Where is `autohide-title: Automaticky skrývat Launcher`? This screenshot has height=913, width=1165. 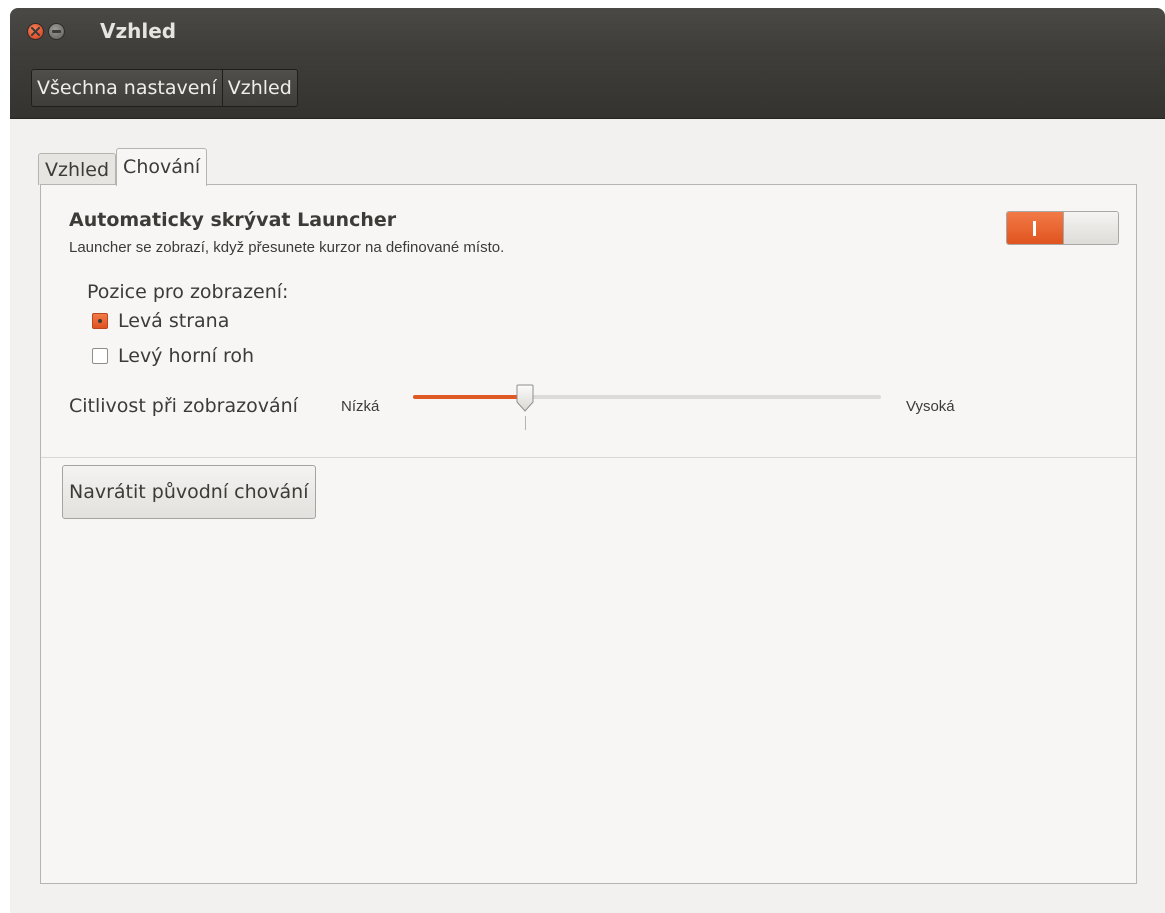 autohide-title: Automaticky skrývat Launcher is located at coordinates (233, 220).